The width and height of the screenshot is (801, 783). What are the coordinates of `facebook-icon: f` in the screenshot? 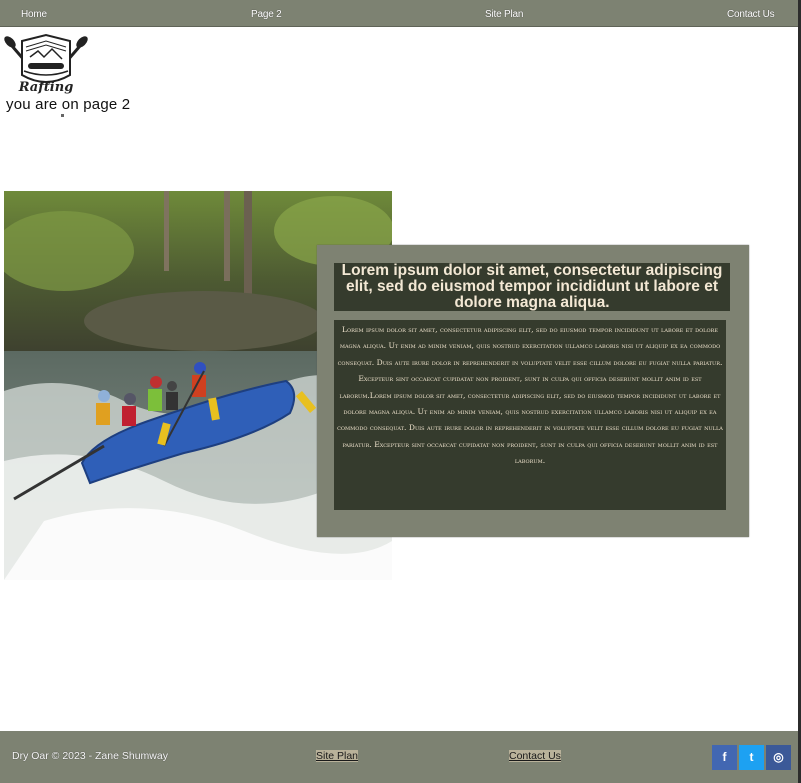 It's located at (724, 757).